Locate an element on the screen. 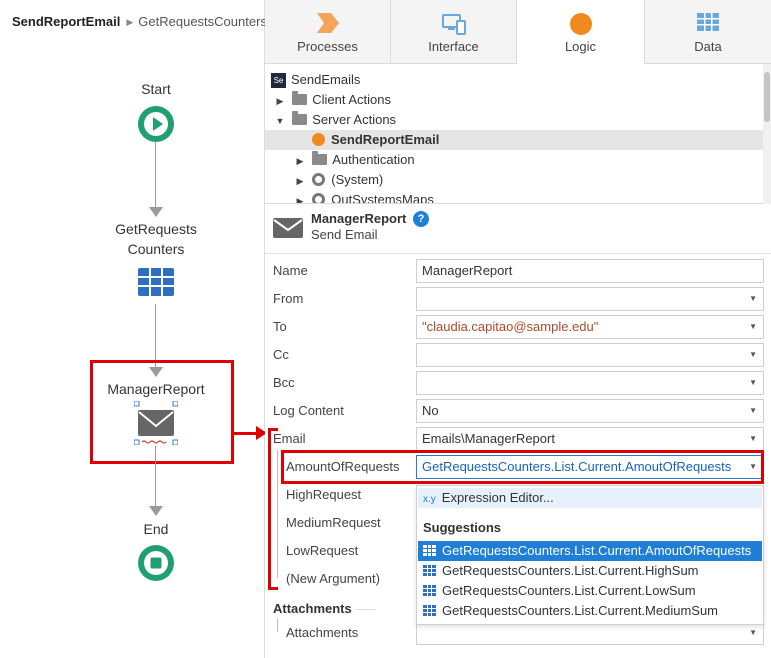 The image size is (771, 658). attachments-label: Attachments is located at coordinates (322, 632).